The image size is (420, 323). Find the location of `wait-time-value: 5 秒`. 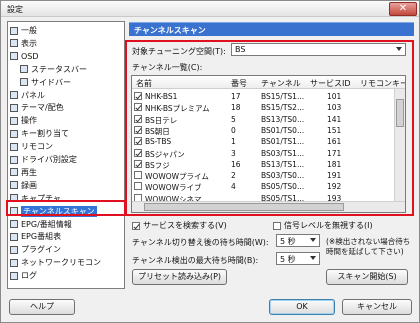

wait-time-value: 5 秒 is located at coordinates (288, 241).